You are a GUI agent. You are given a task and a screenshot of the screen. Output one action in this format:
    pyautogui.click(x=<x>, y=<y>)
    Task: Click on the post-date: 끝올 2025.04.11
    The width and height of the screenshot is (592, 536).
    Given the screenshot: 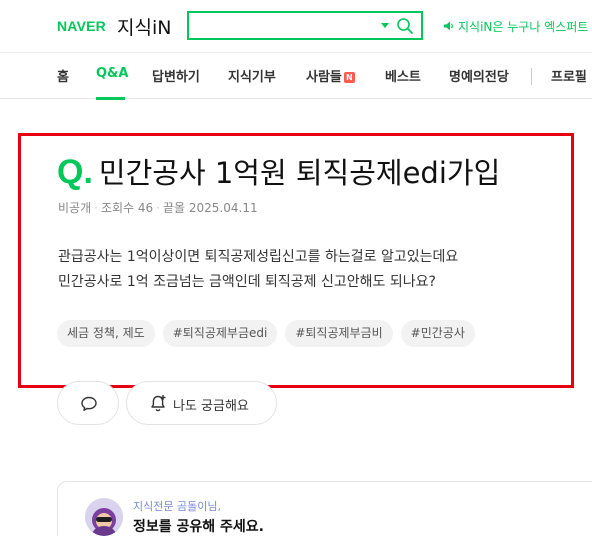 What is the action you would take?
    pyautogui.click(x=210, y=208)
    